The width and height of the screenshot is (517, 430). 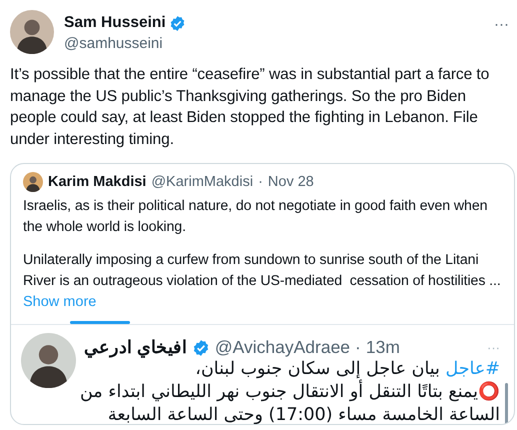 I want to click on embedded-text: الساعة الخامسة مساء (17:00) وحتى الساعة السابعة, so click(x=304, y=414).